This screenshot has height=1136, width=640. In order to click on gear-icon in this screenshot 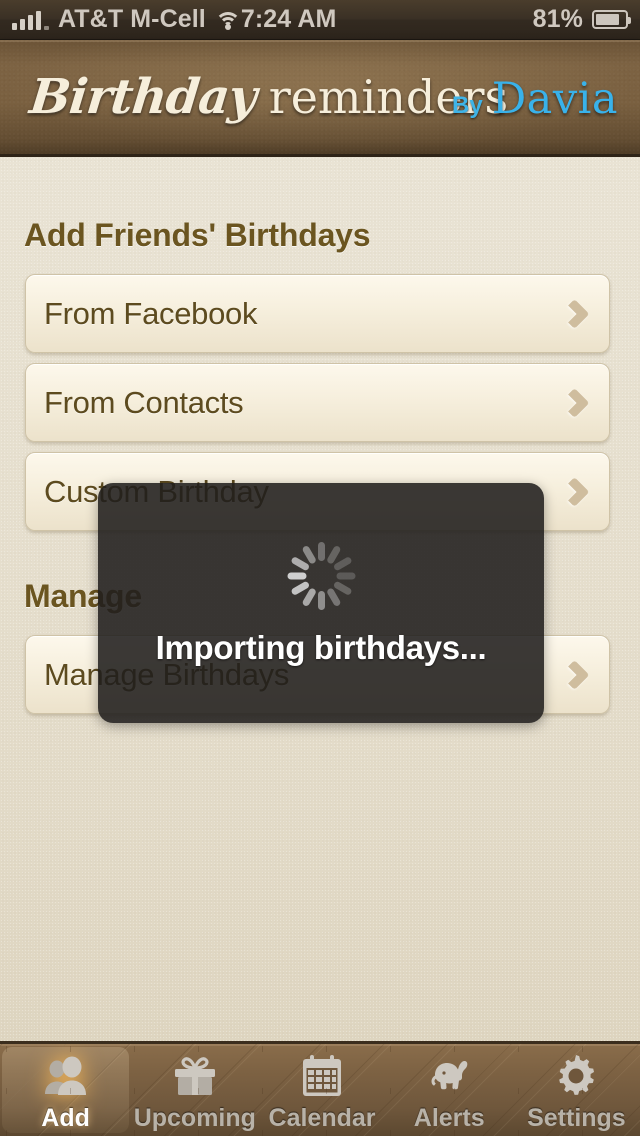, I will do `click(576, 1076)`.